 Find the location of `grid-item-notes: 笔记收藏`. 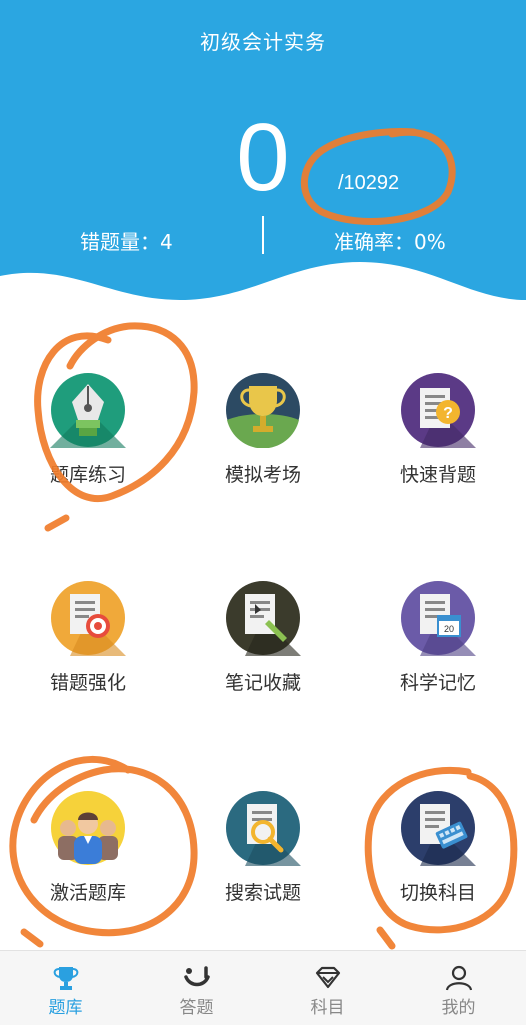

grid-item-notes: 笔记收藏 is located at coordinates (263, 637).